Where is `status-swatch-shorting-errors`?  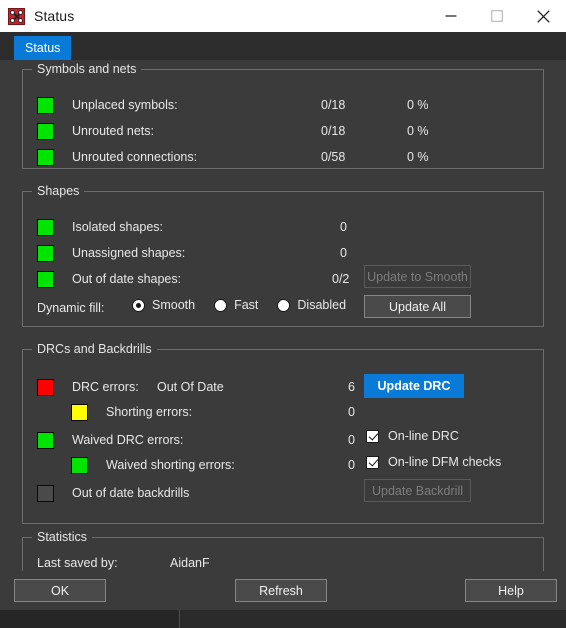 status-swatch-shorting-errors is located at coordinates (79, 412).